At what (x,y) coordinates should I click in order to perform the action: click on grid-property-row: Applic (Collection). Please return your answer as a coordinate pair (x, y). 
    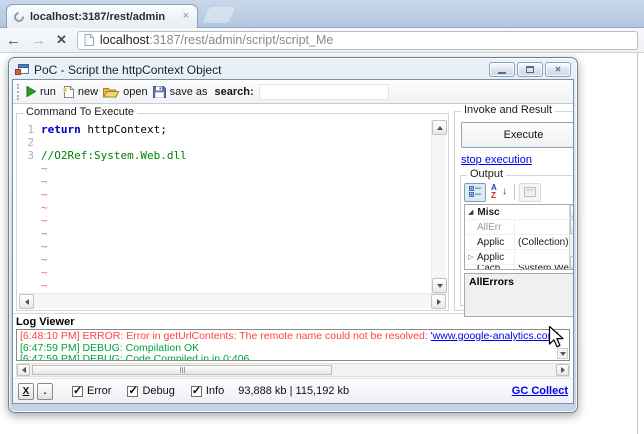
    Looking at the image, I should click on (517, 242).